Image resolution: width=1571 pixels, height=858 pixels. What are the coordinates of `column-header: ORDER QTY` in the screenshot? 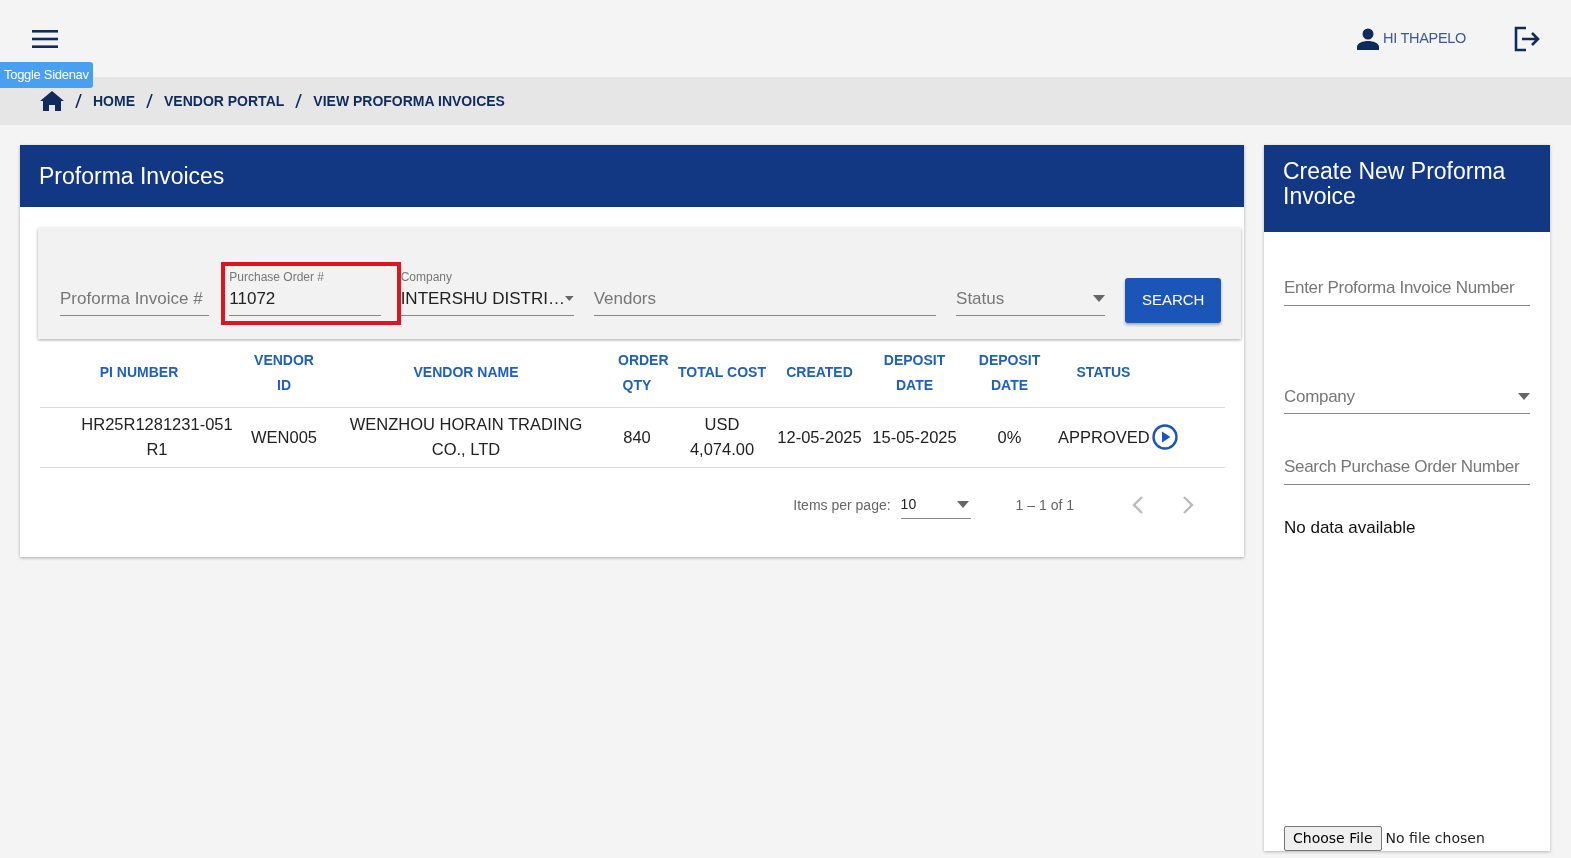 It's located at (637, 373).